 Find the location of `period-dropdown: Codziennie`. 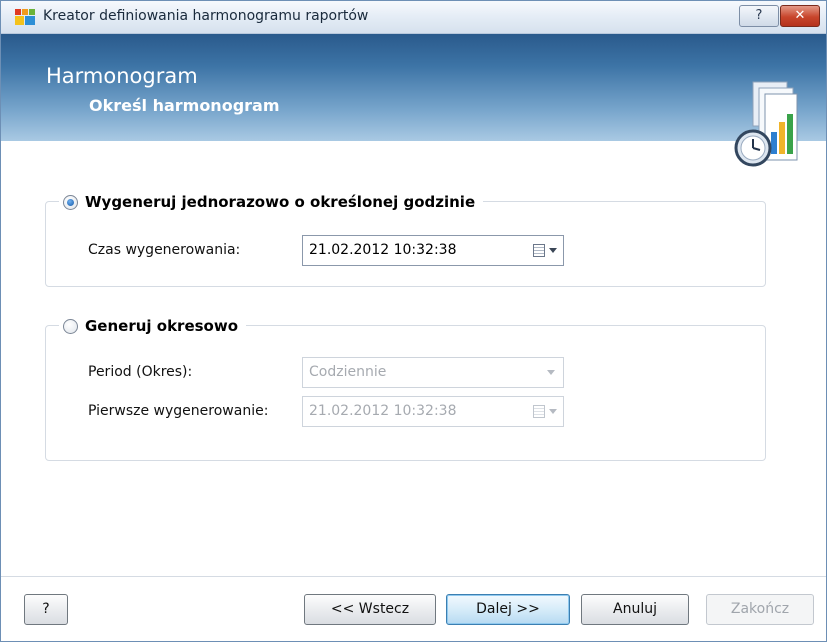

period-dropdown: Codziennie is located at coordinates (433, 372).